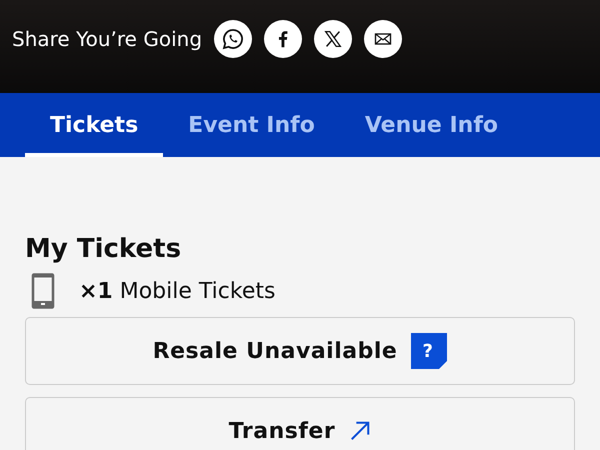  I want to click on tab: Venue Info, so click(432, 125).